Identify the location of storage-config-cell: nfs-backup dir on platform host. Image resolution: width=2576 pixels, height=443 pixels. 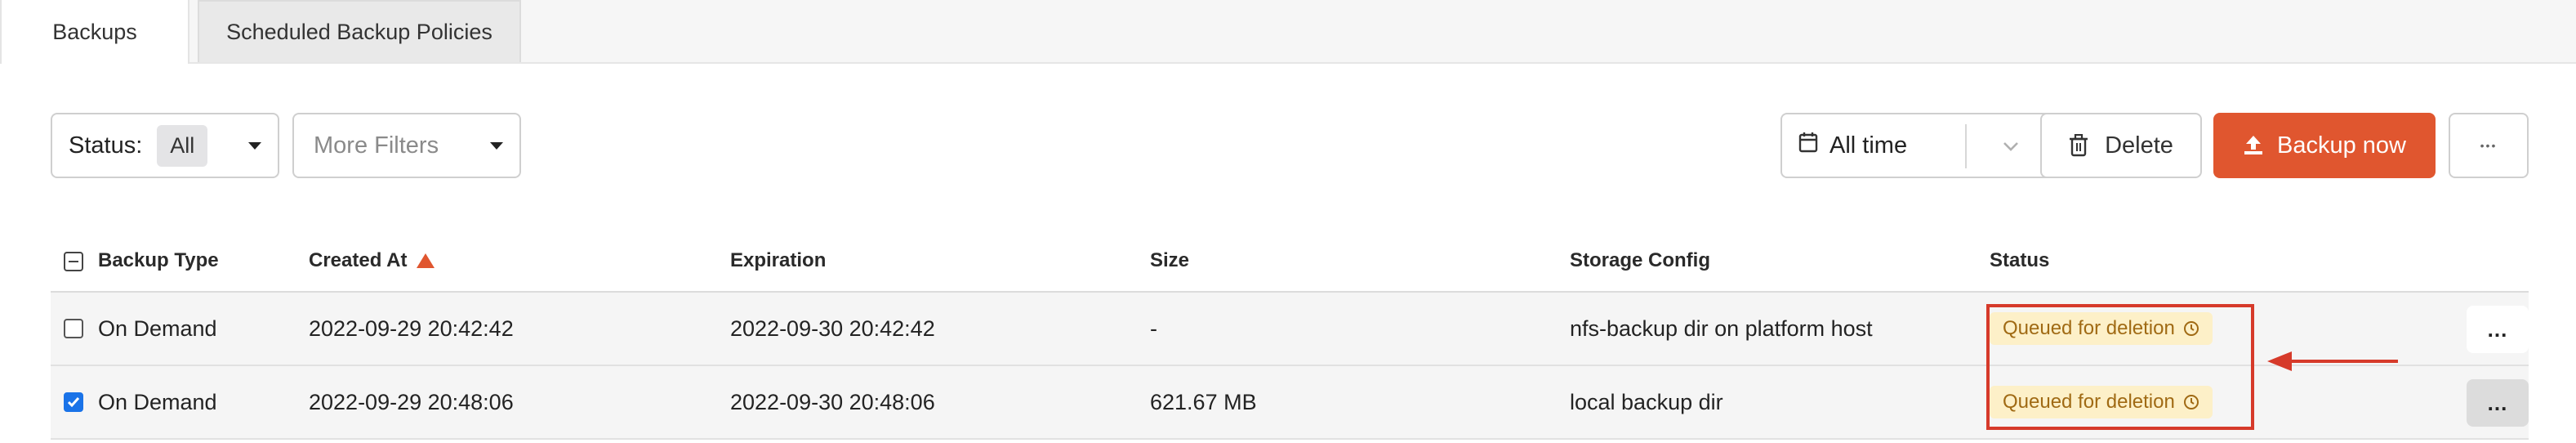
(1722, 328).